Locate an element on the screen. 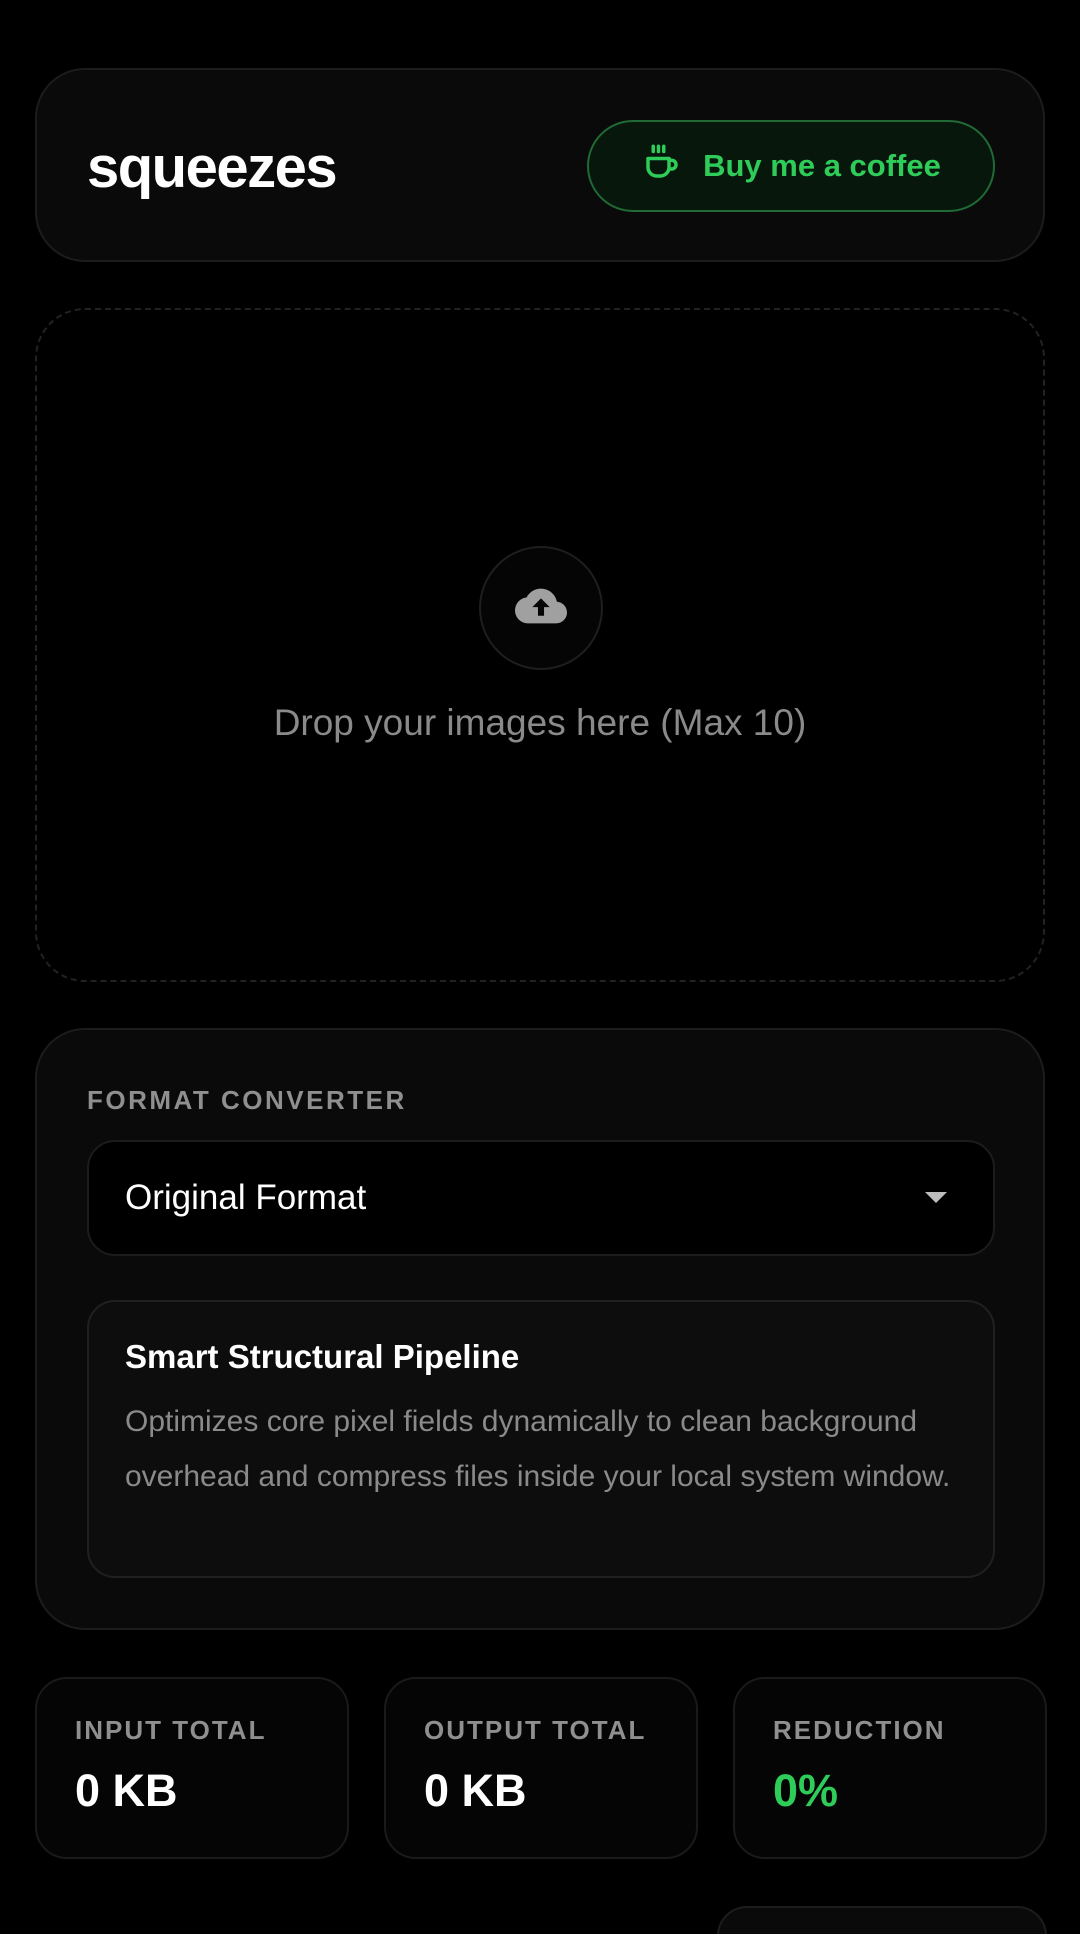  dropzone-instructions: Drop your images here (Max 10) is located at coordinates (540, 722).